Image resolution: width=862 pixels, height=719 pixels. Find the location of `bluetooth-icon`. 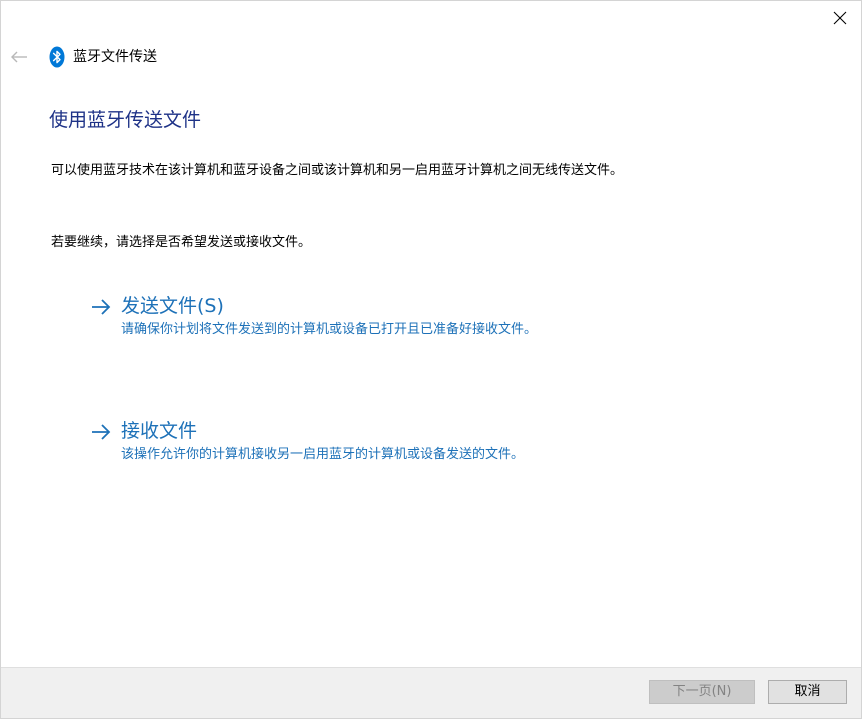

bluetooth-icon is located at coordinates (57, 57).